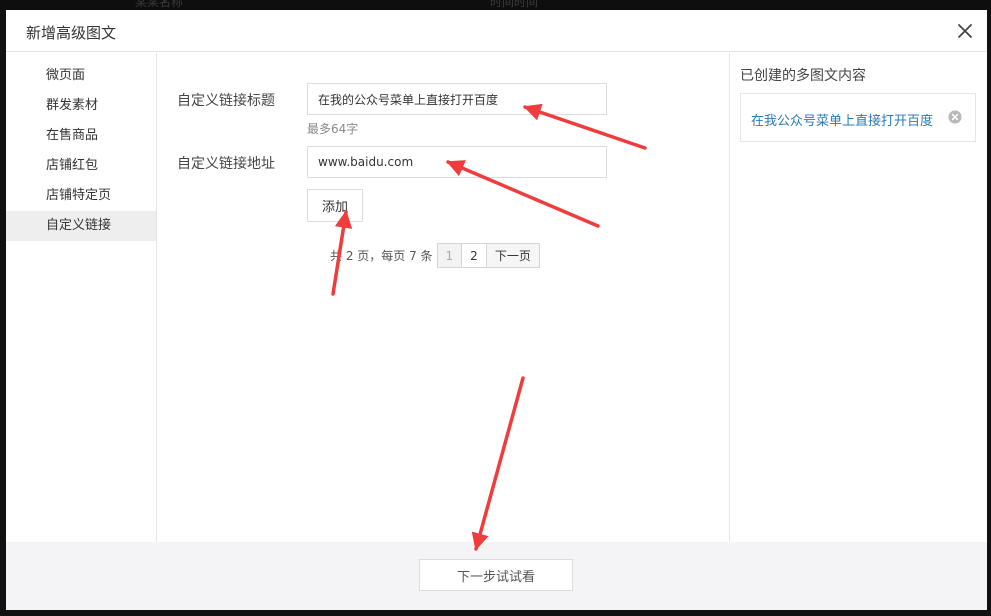  I want to click on link-title-input, so click(457, 99).